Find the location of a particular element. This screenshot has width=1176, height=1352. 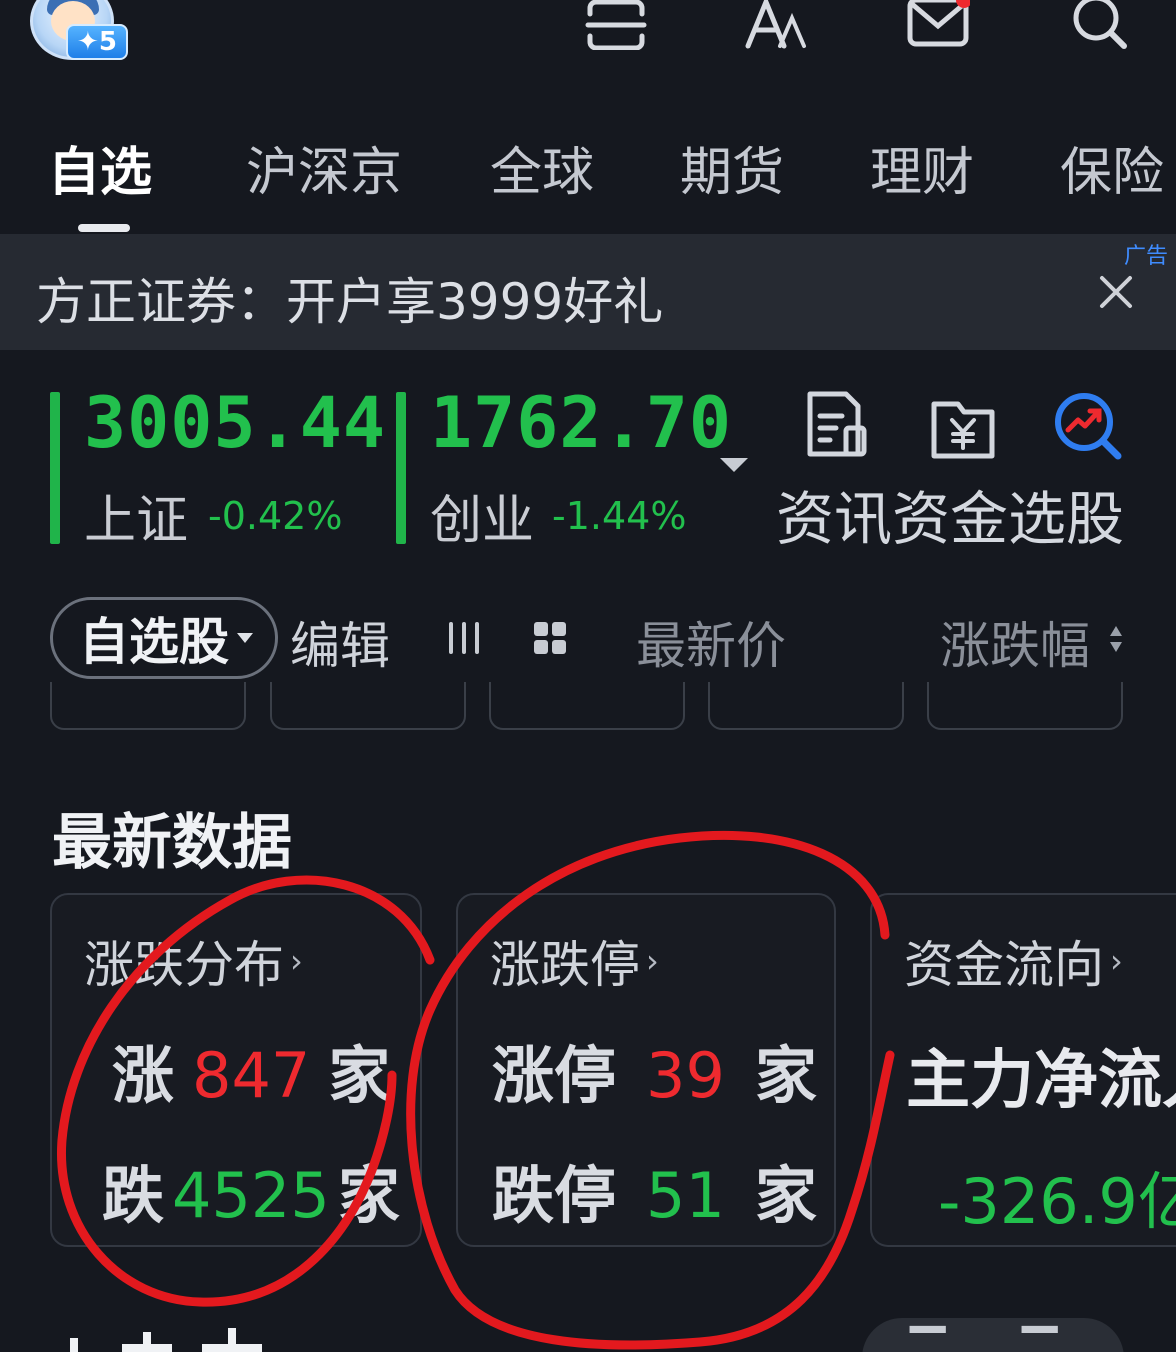

stock-picker-icon is located at coordinates (1088, 426).